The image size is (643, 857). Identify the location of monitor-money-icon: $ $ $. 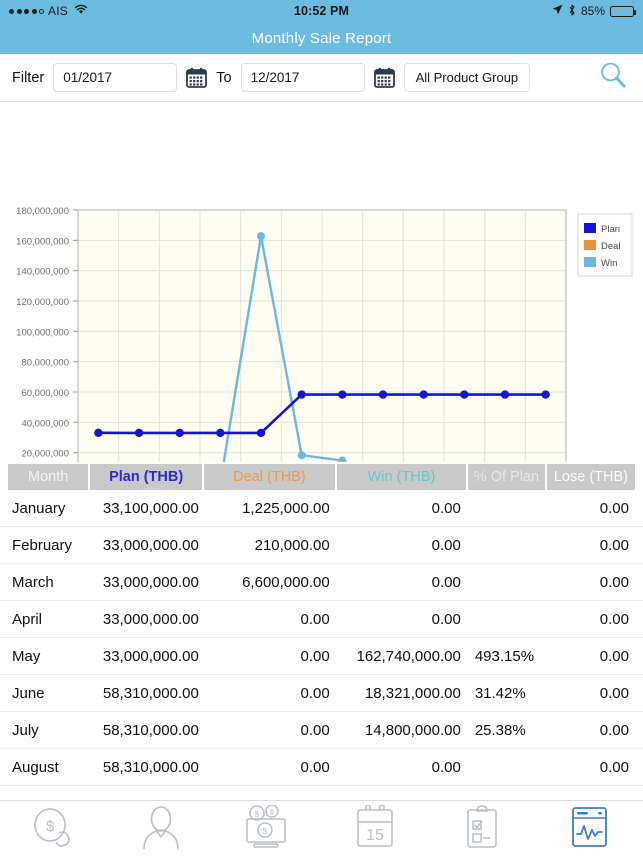
(268, 828).